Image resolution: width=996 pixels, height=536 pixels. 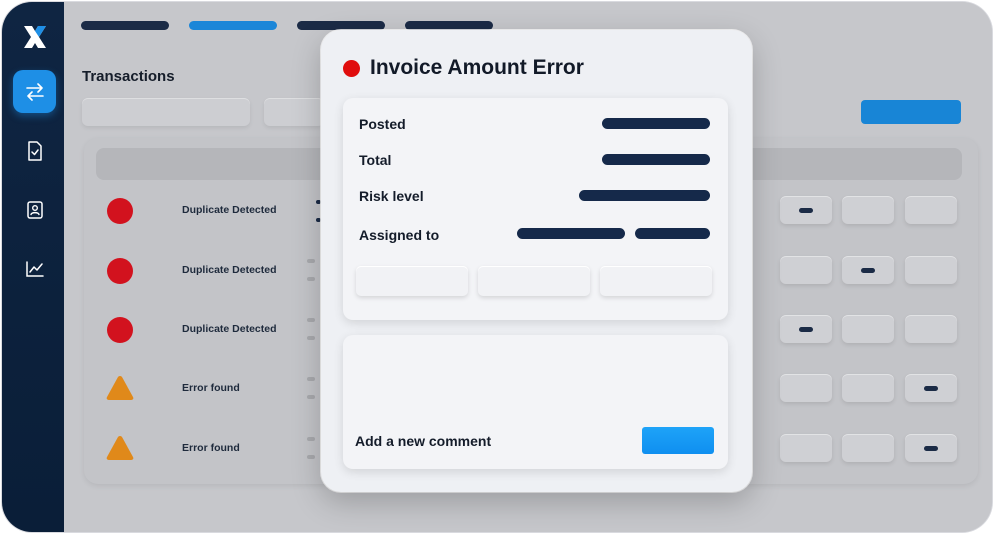 What do you see at coordinates (678, 440) in the screenshot?
I see `submit-comment-button` at bounding box center [678, 440].